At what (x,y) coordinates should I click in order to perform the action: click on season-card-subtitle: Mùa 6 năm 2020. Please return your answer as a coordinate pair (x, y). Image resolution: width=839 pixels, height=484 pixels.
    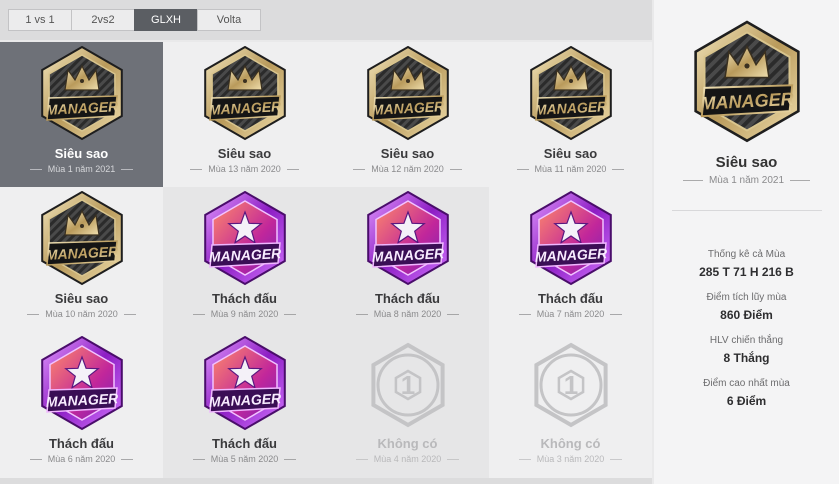
    Looking at the image, I should click on (81, 459).